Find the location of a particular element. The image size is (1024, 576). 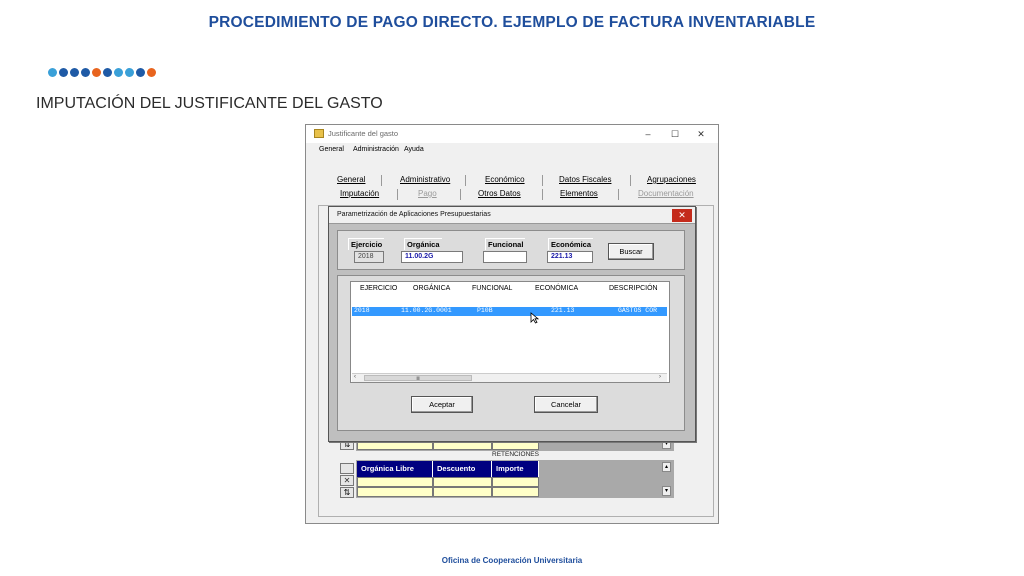

economica-field: 221.13 is located at coordinates (570, 257).